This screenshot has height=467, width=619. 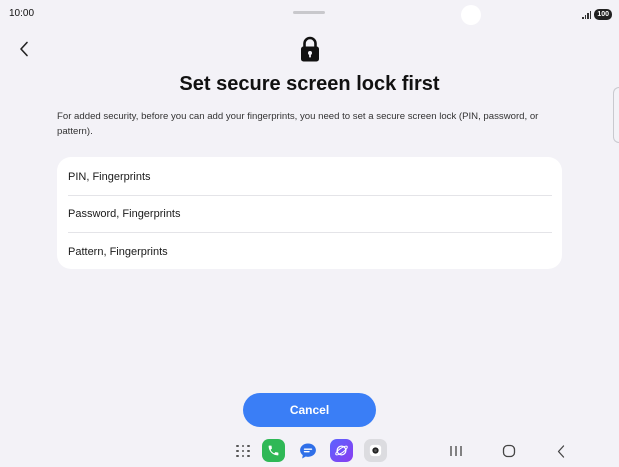 I want to click on apps-grid-icon, so click(x=243, y=451).